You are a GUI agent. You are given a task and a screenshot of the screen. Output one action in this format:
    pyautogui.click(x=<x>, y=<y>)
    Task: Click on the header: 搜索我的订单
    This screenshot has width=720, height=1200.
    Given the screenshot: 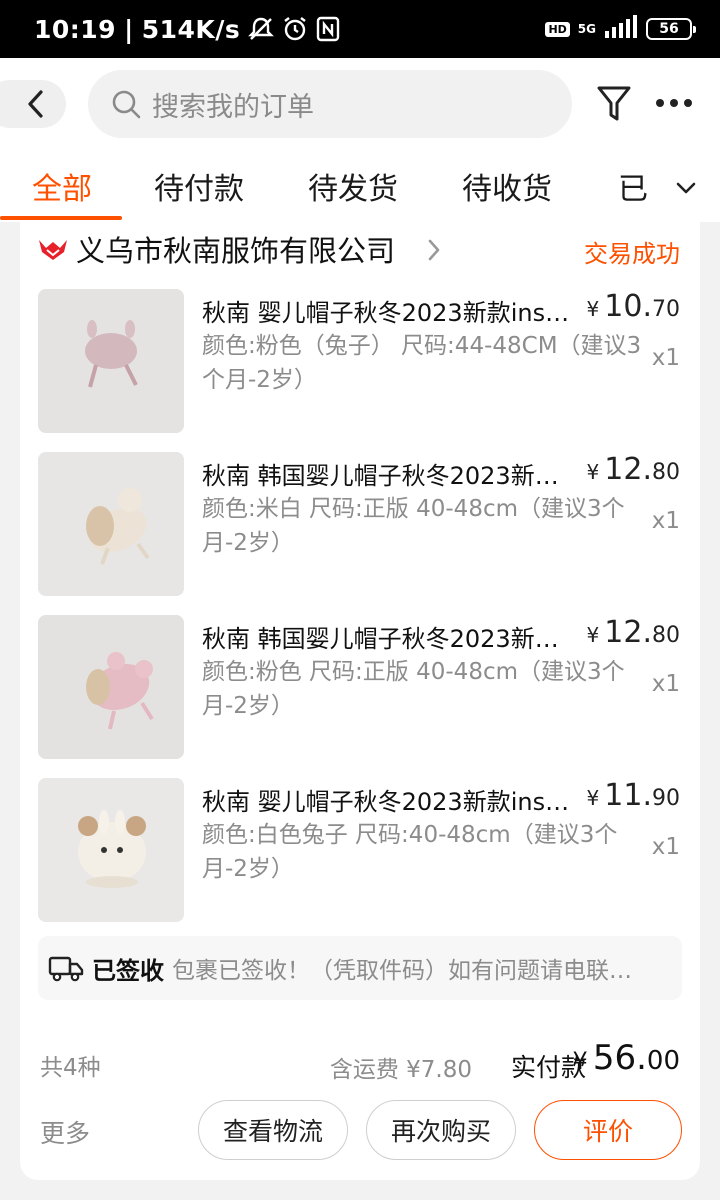 What is the action you would take?
    pyautogui.click(x=360, y=108)
    